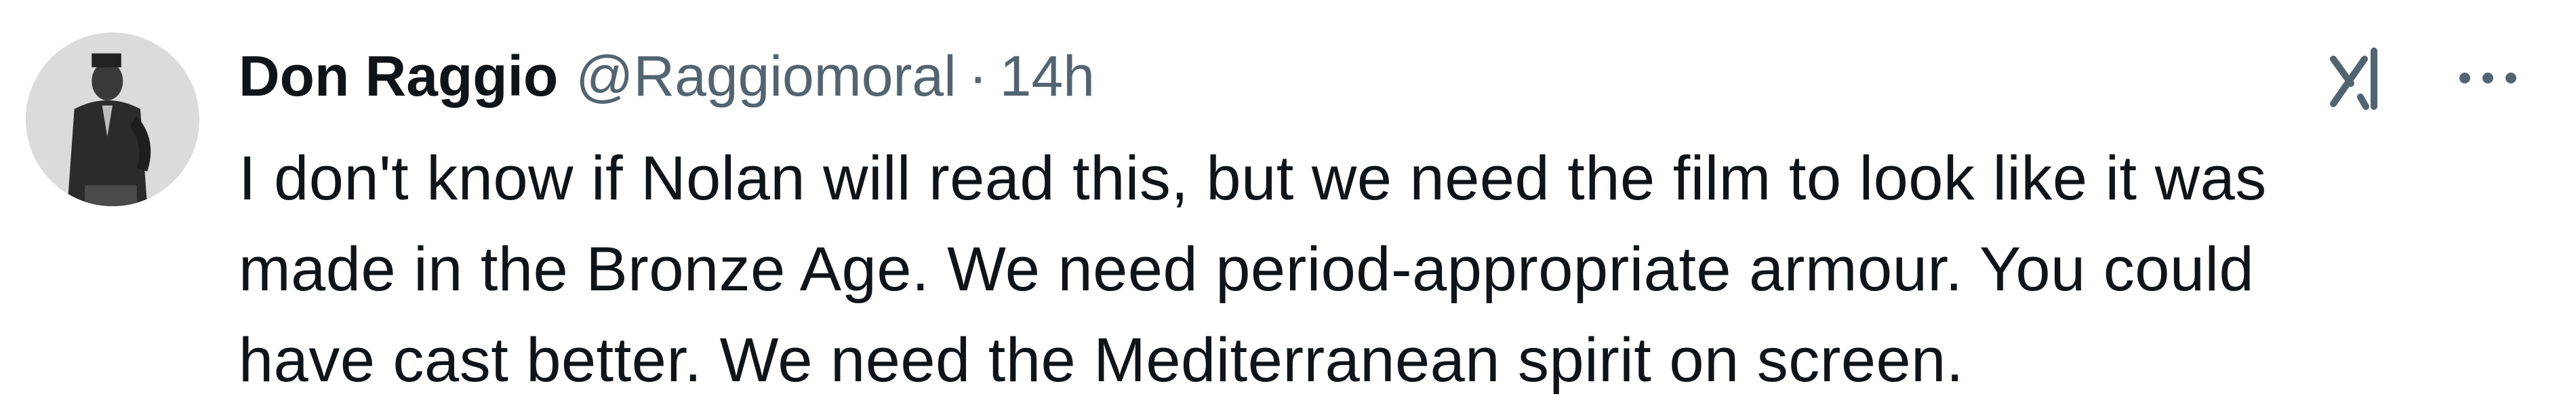  I want to click on tweet-header: Don Raggio @Raggiomoral · 14h, so click(667, 76).